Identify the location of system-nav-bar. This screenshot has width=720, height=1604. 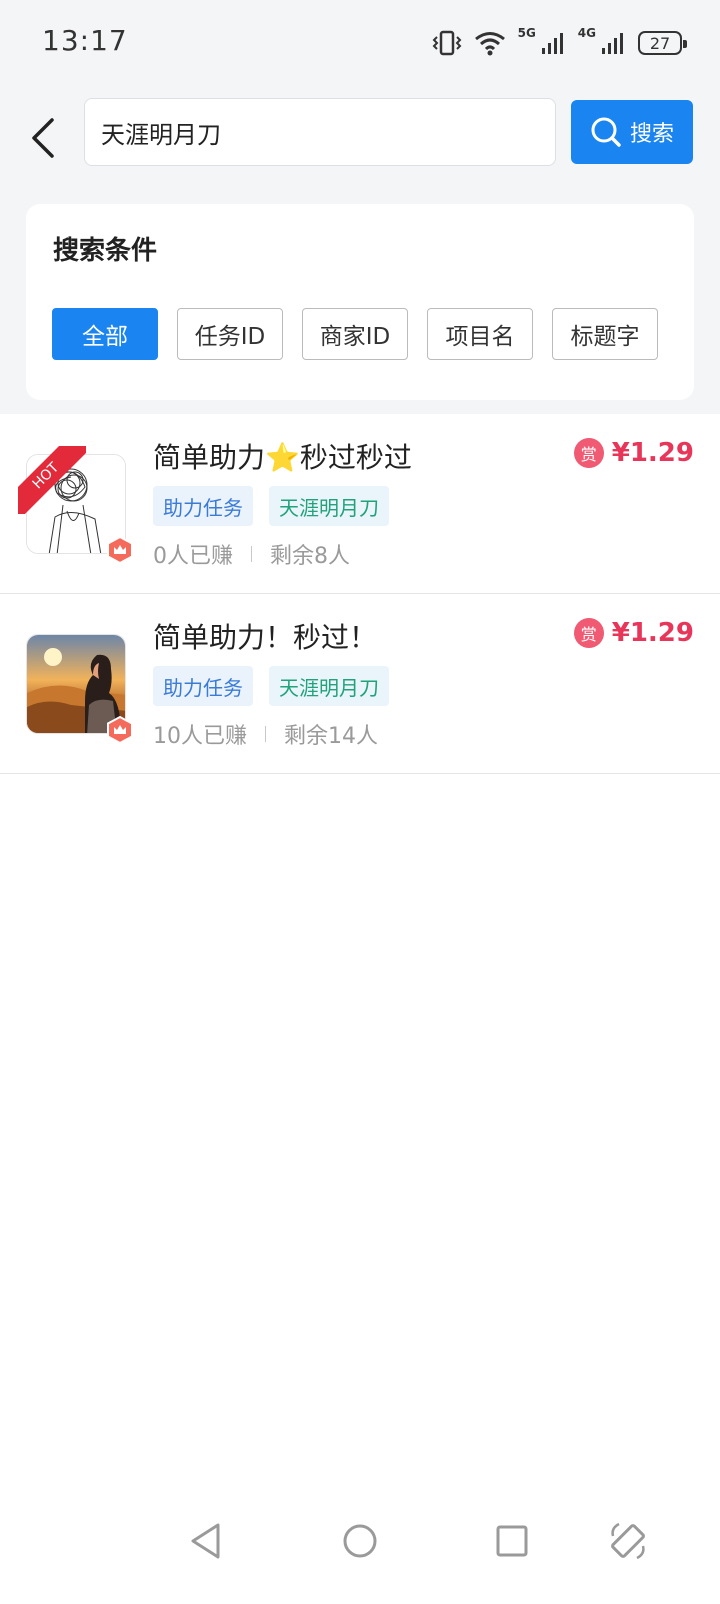
(360, 1549).